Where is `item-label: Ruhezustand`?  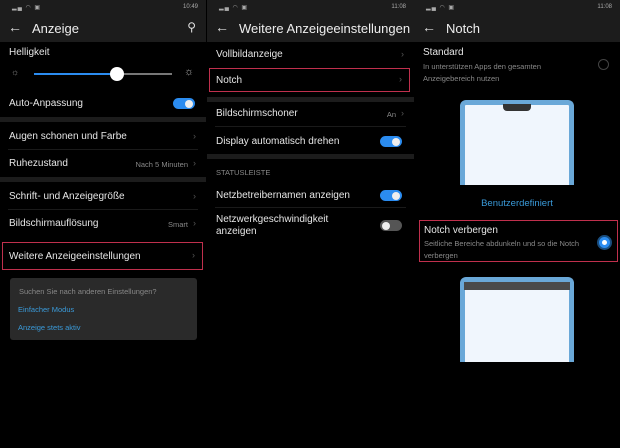
item-label: Ruhezustand is located at coordinates (38, 163).